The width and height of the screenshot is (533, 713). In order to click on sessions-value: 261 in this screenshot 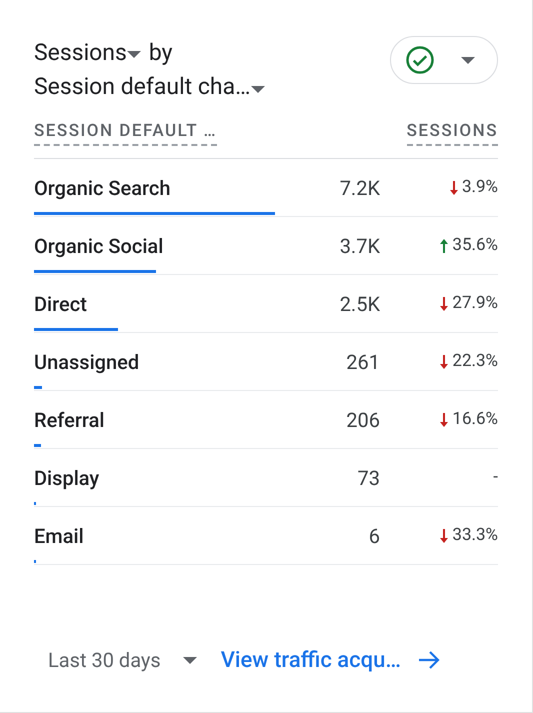, I will do `click(362, 362)`.